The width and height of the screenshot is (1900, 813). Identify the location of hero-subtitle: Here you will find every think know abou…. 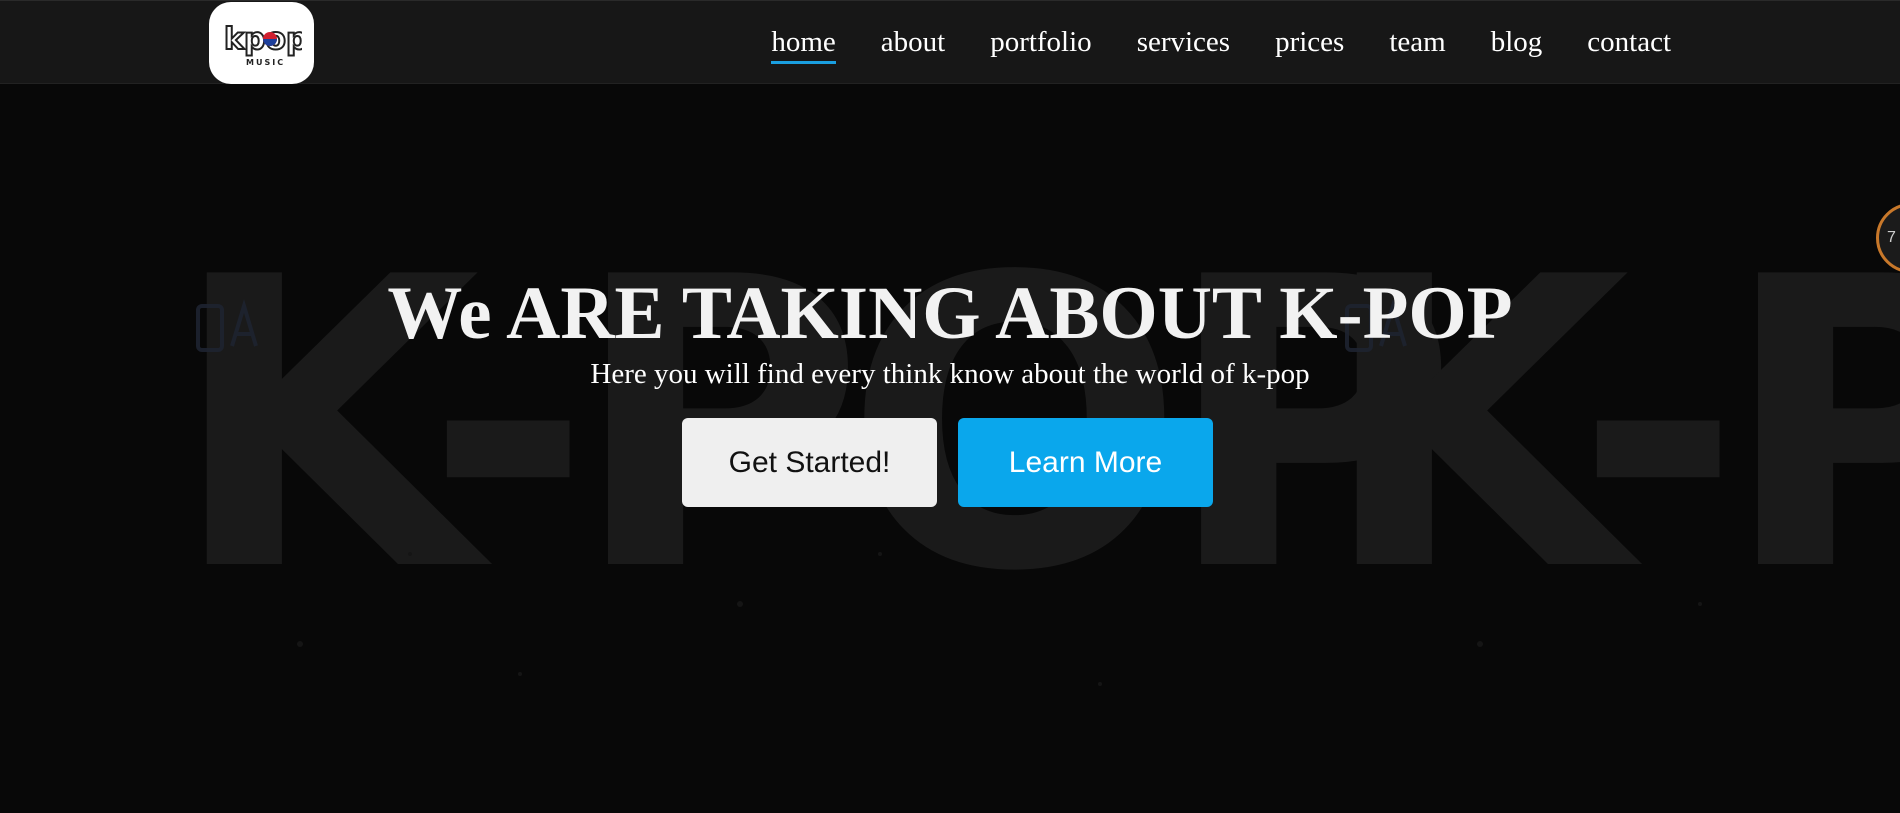
(950, 374).